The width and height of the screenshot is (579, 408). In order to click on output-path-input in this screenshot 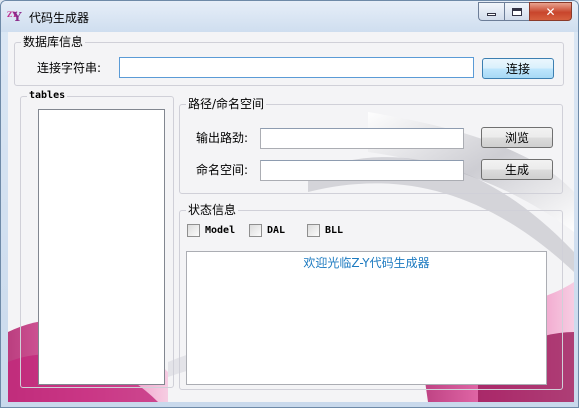, I will do `click(362, 138)`.